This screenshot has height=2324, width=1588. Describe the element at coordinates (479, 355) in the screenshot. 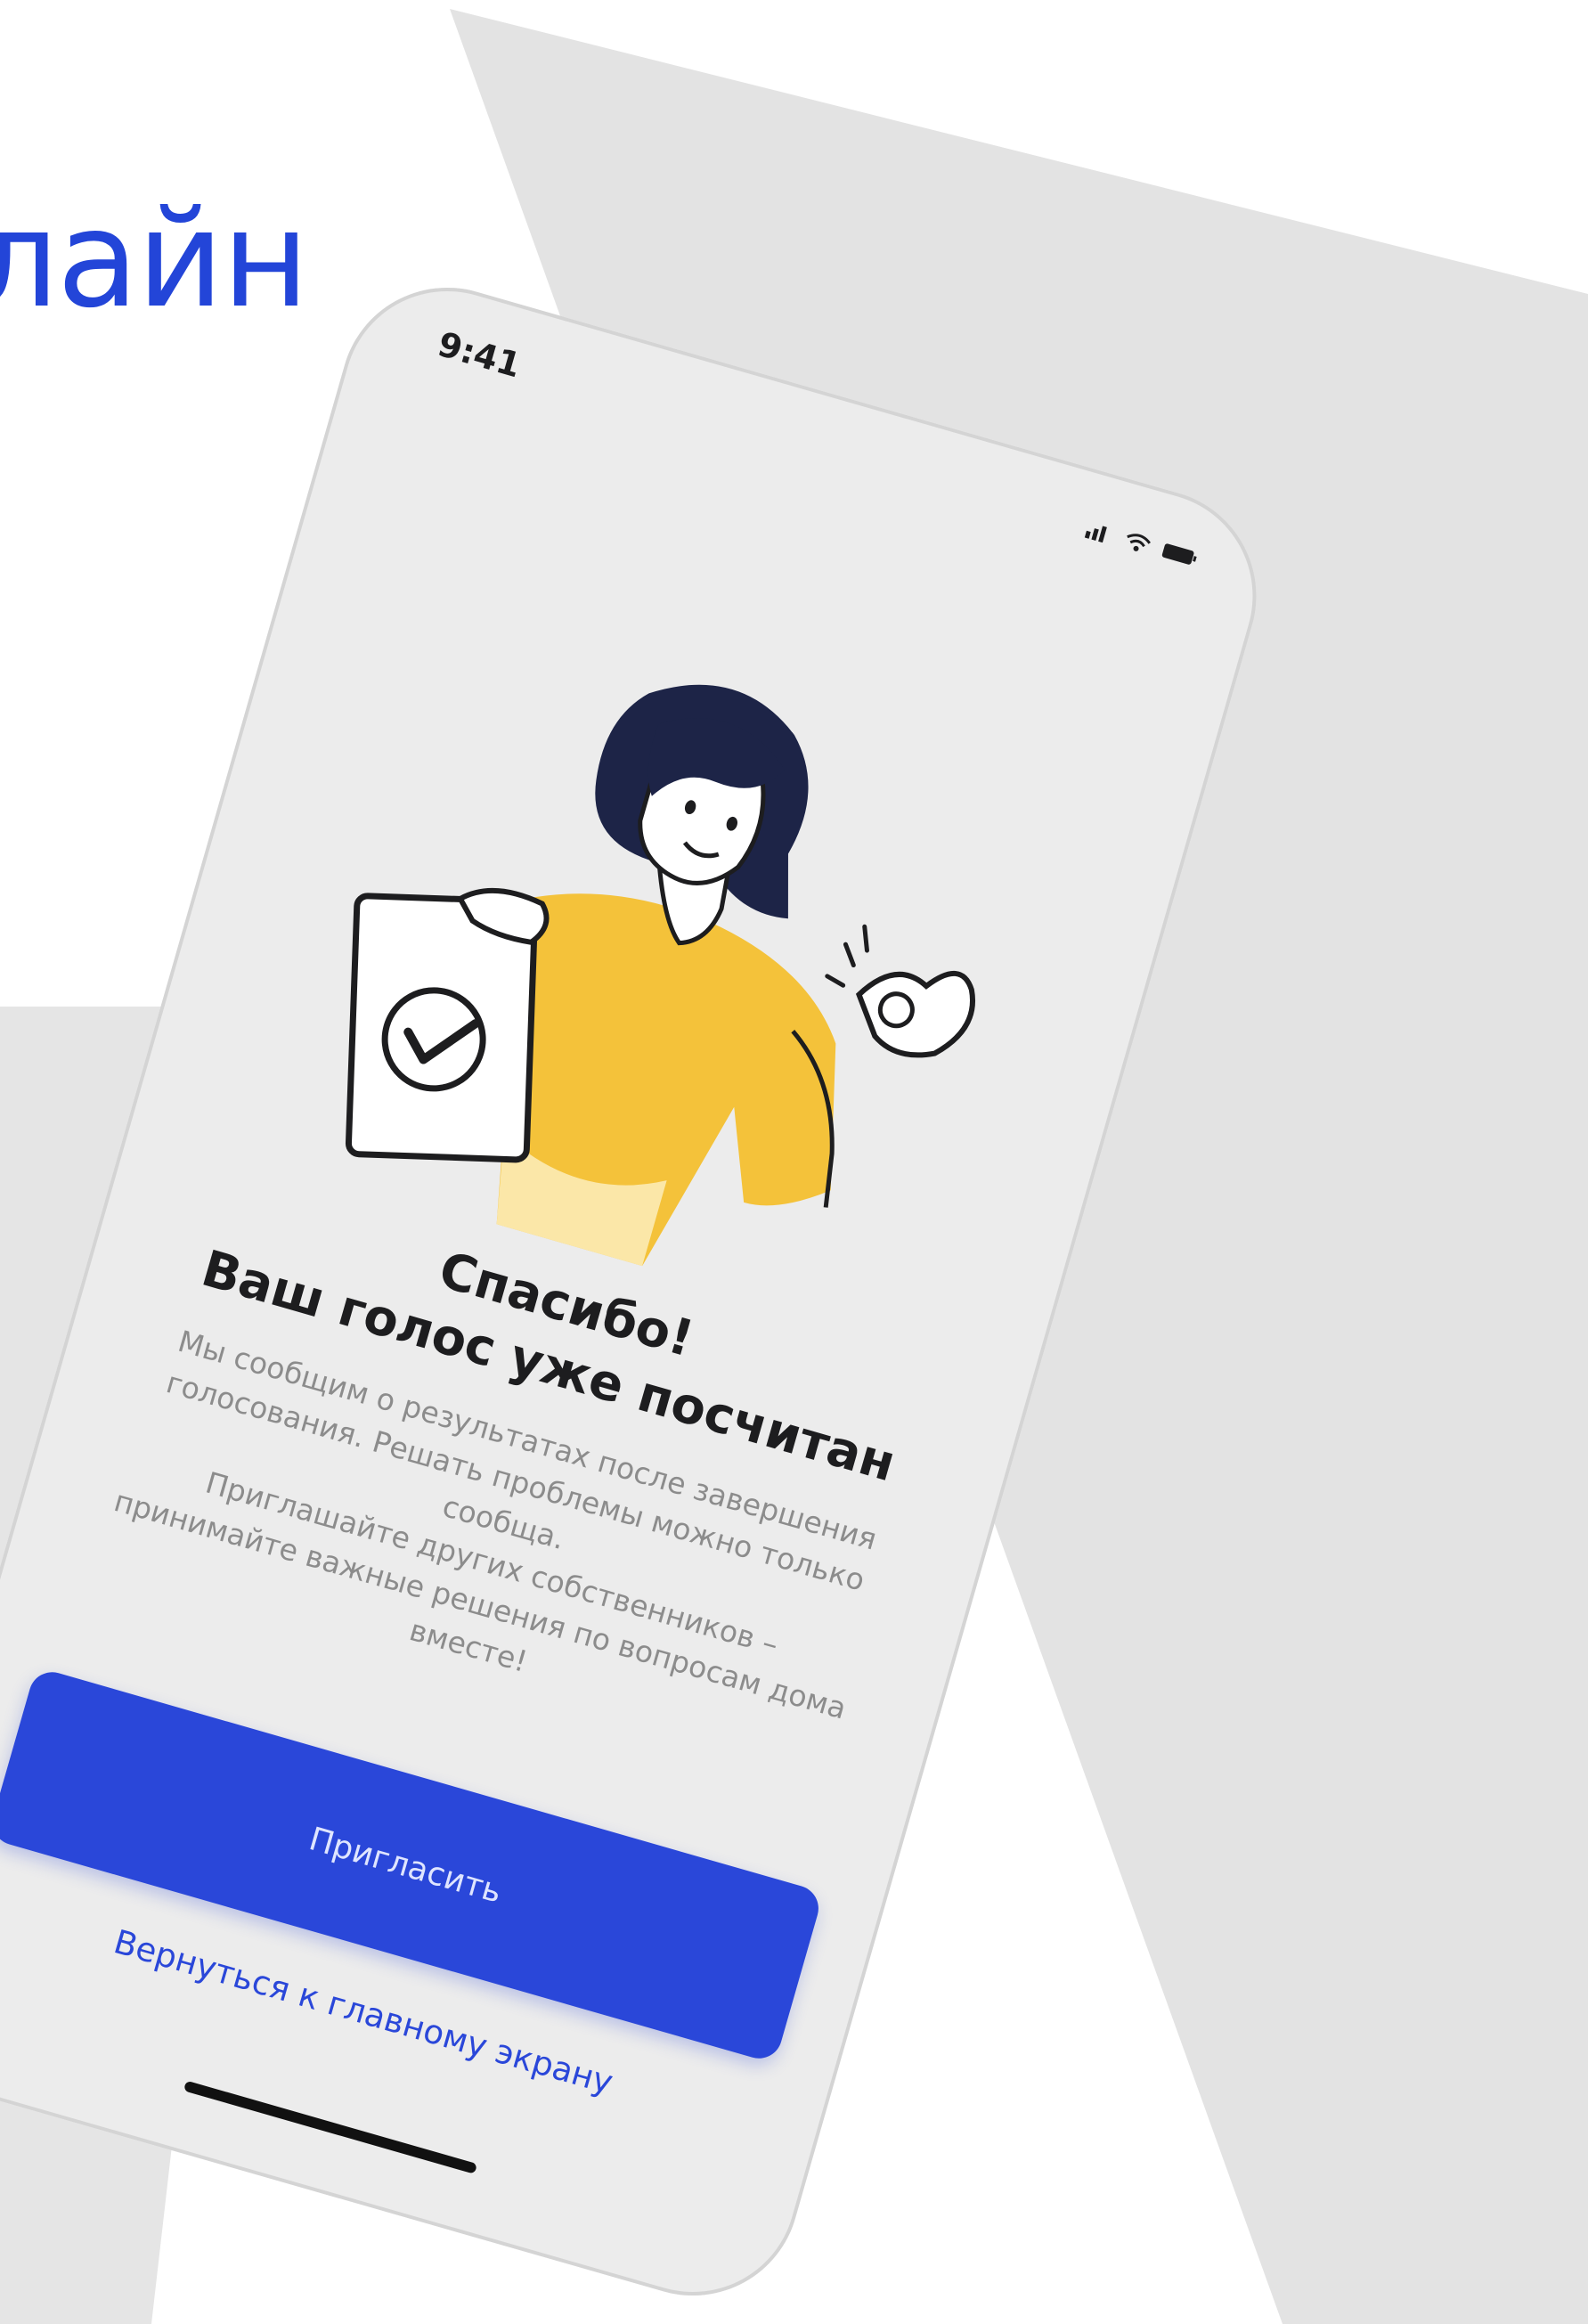

I see `status-time: 9:41` at that location.